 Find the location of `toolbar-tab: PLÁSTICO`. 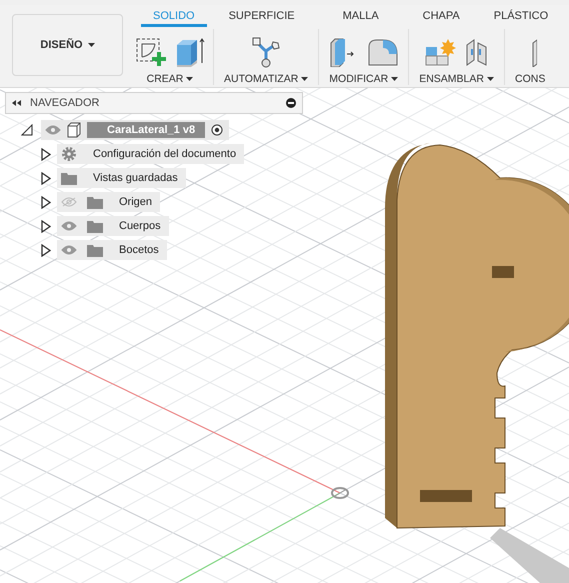

toolbar-tab: PLÁSTICO is located at coordinates (521, 16).